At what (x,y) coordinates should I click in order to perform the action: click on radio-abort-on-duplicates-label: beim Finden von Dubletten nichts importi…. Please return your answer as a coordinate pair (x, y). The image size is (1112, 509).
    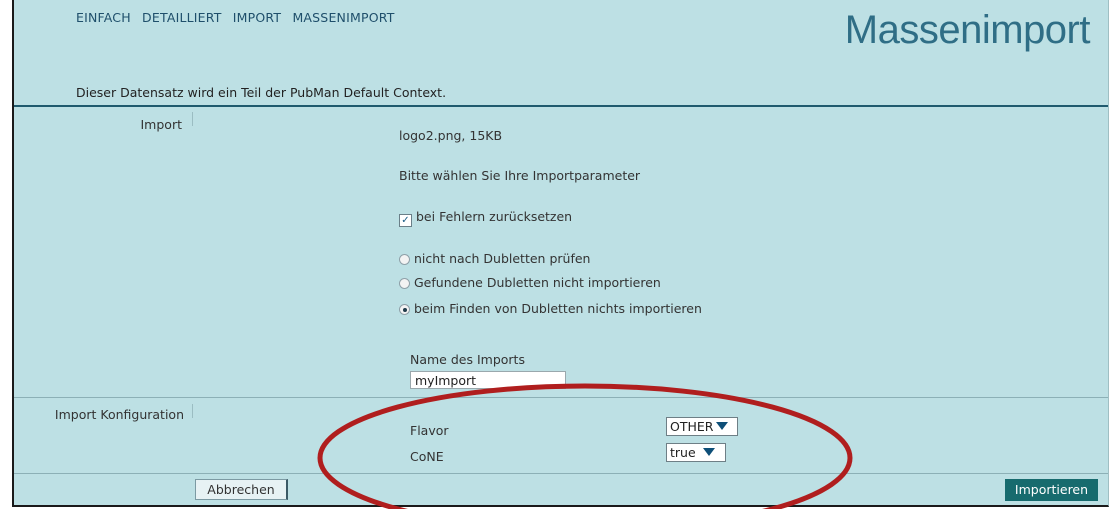
    Looking at the image, I should click on (558, 308).